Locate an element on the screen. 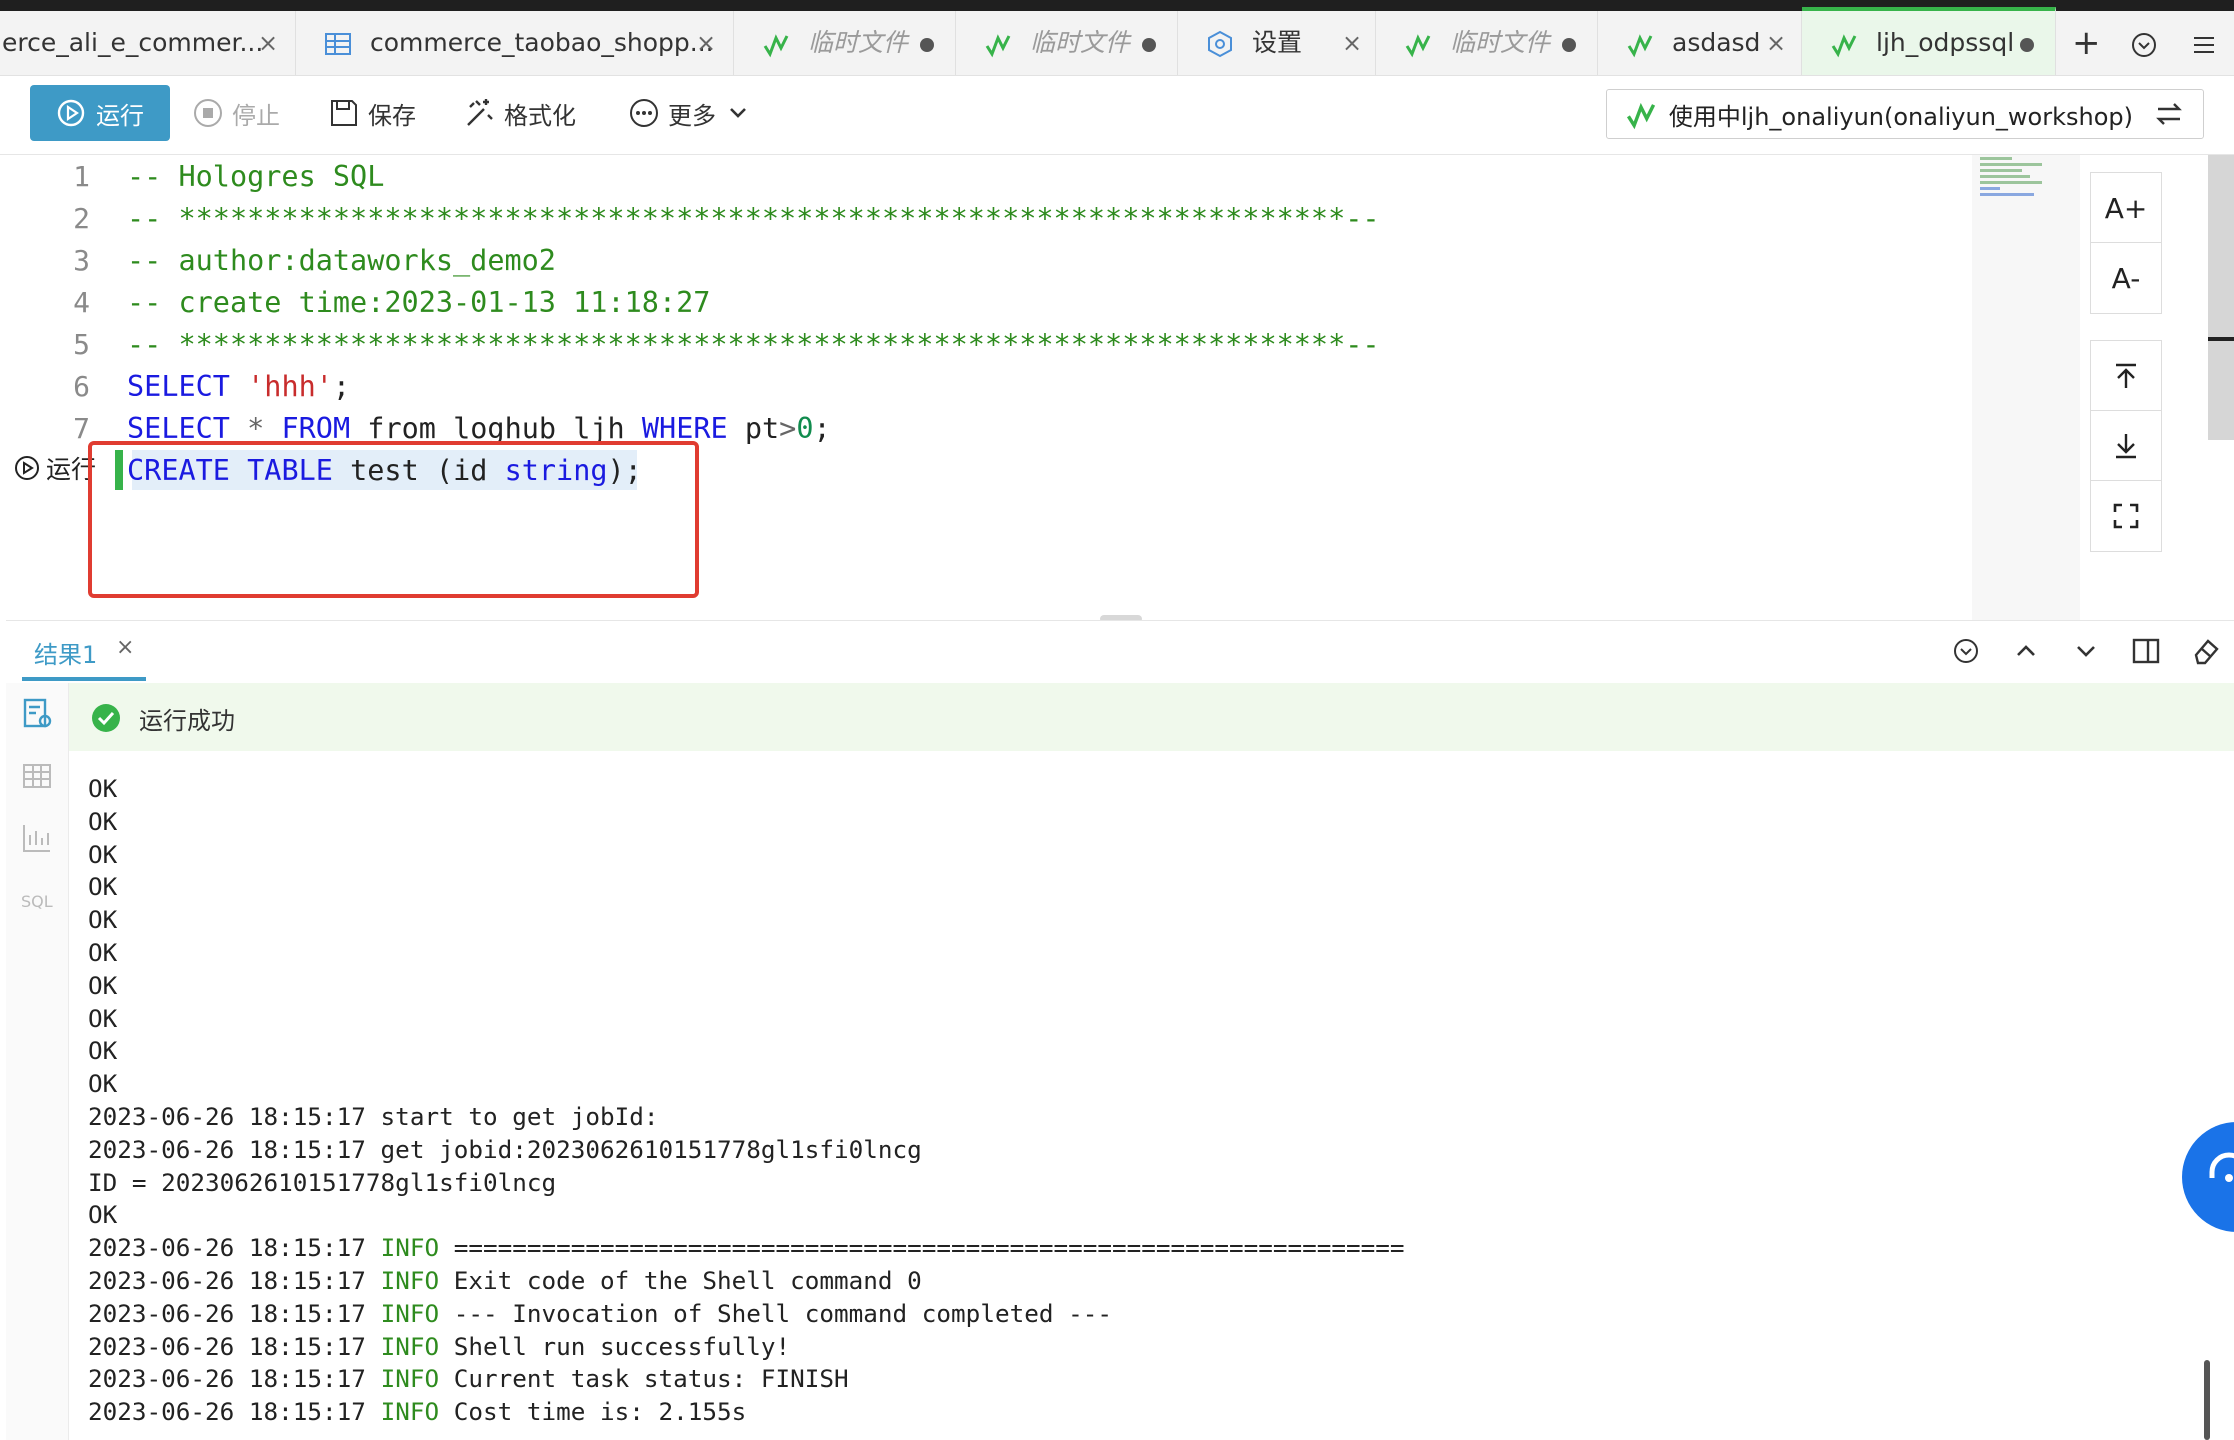 This screenshot has width=2234, height=1440. scroll-to-top-icon is located at coordinates (2126, 375).